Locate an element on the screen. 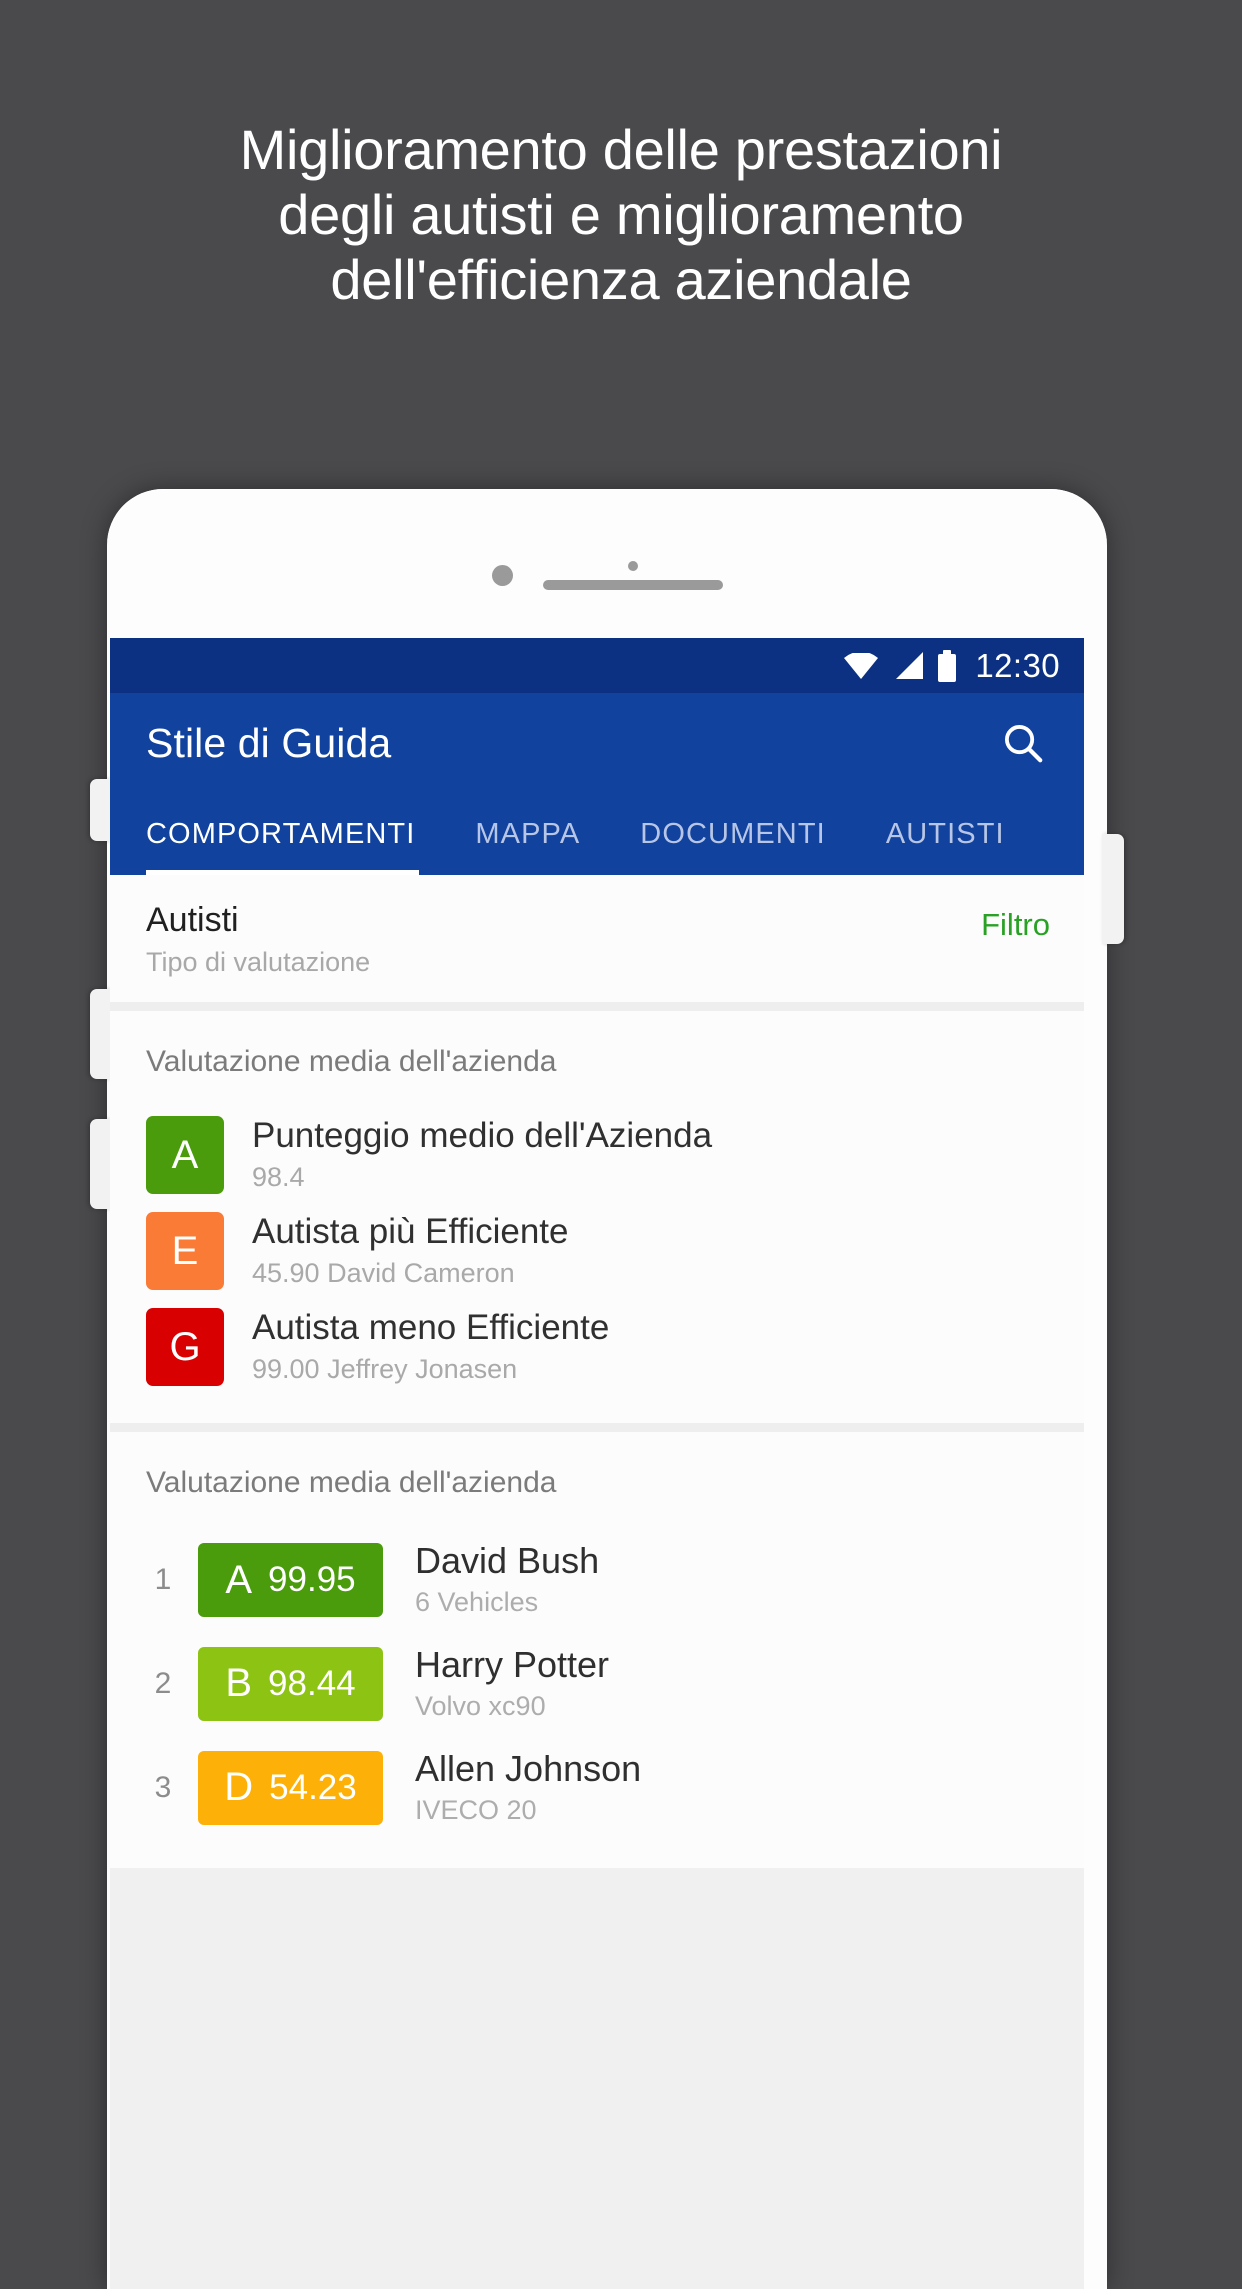 The height and width of the screenshot is (2289, 1242). list-item: A Punteggio medio dell'Azienda 98.4 is located at coordinates (597, 1155).